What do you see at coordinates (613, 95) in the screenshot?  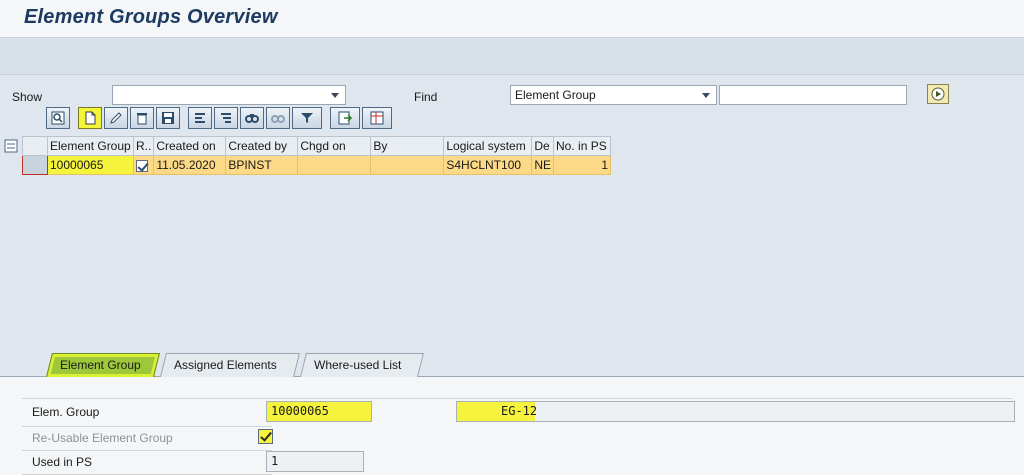 I see `find-dropdown: Element Group` at bounding box center [613, 95].